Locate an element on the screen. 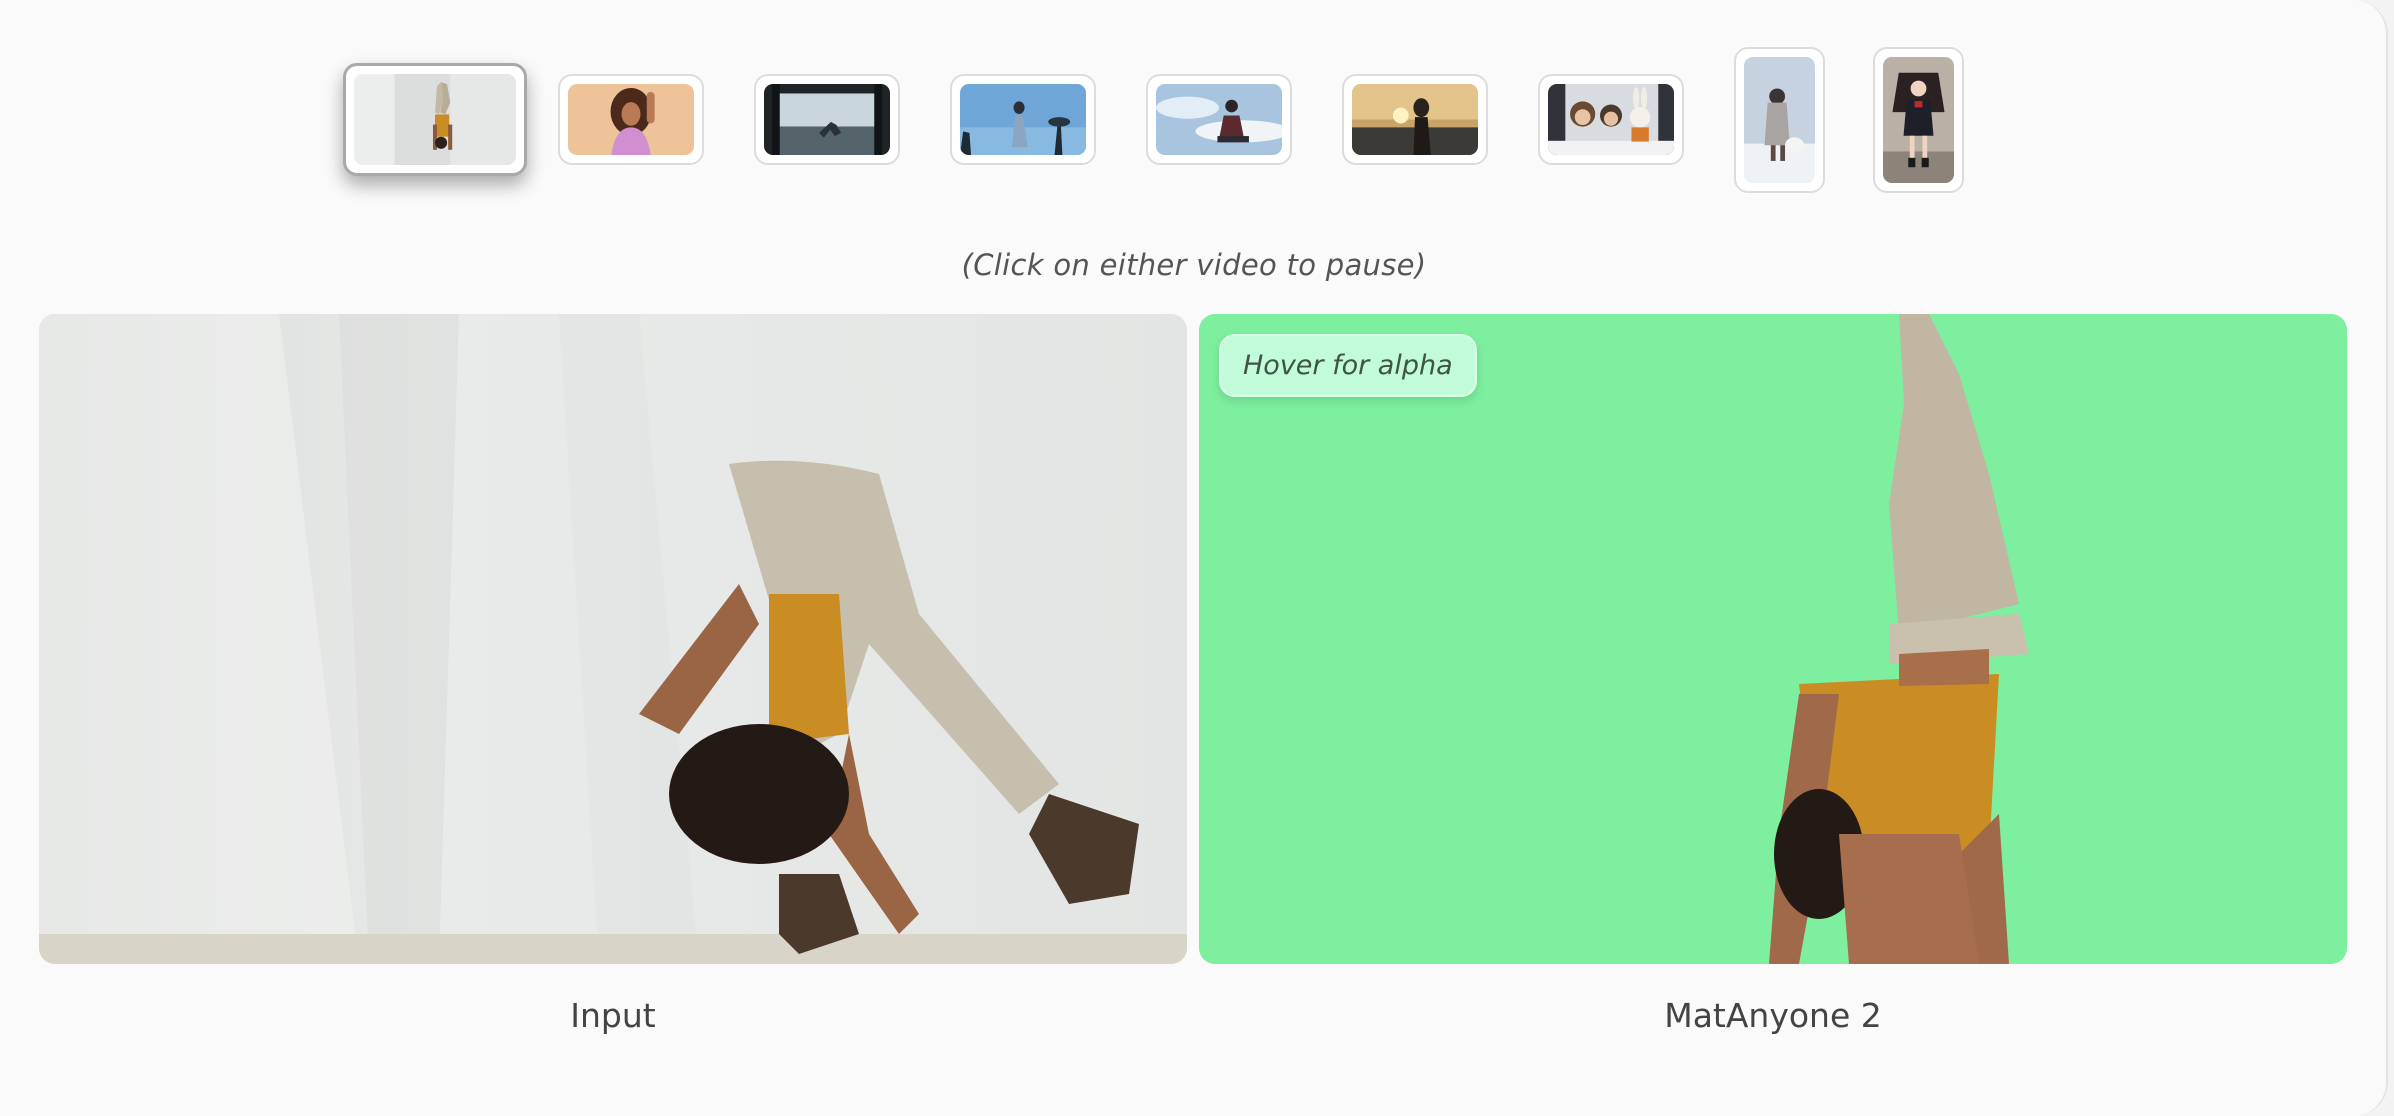 The image size is (2394, 1116). thumbnail-anime-girl-snow is located at coordinates (1779, 120).